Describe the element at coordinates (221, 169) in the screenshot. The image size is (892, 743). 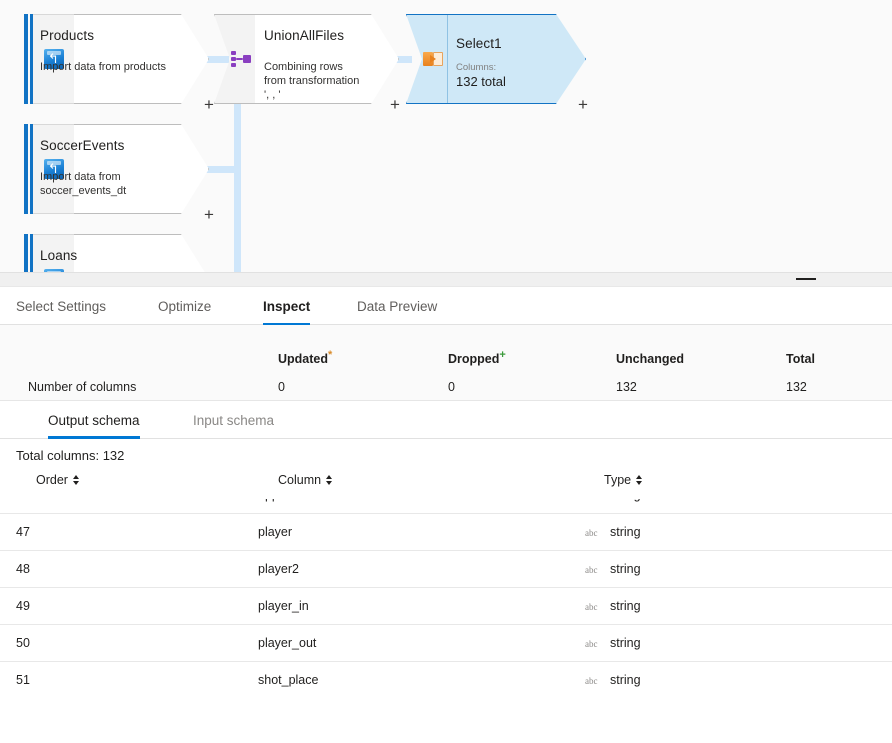
I see `connector-soccerevents-branch` at that location.